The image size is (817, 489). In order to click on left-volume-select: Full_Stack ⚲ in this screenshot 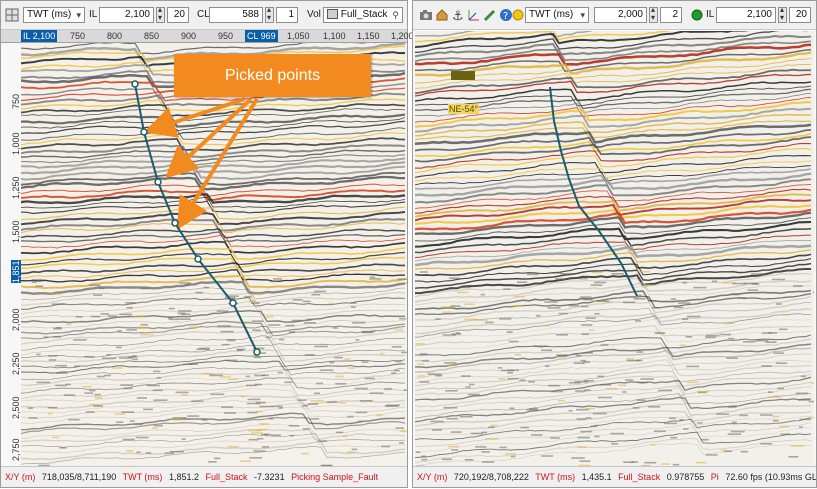, I will do `click(363, 15)`.